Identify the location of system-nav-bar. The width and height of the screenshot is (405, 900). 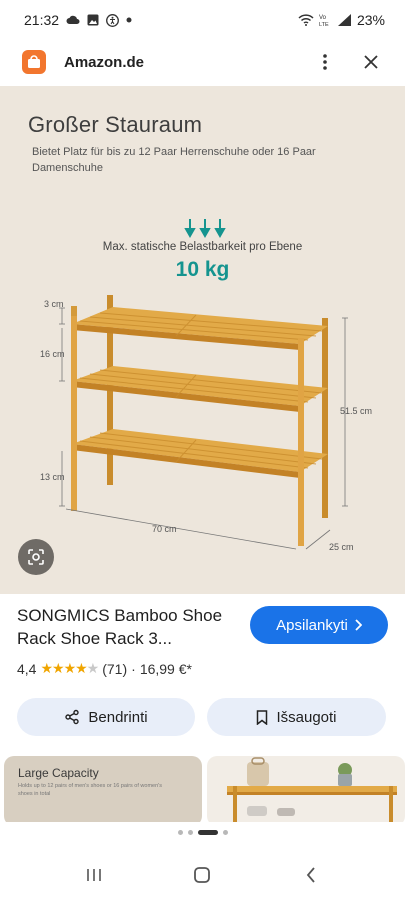
(202, 875).